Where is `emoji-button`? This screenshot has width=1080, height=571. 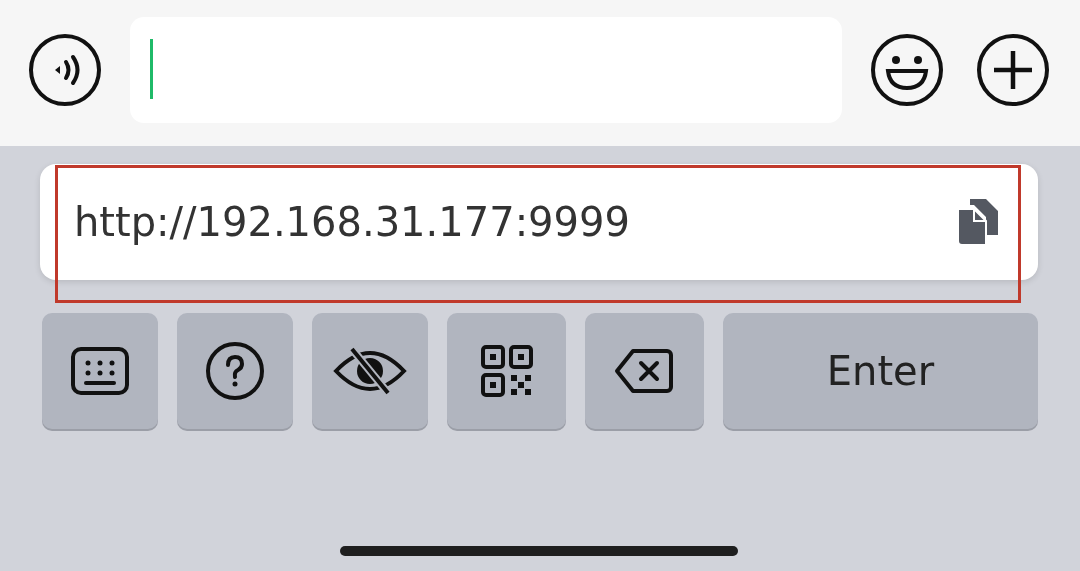 emoji-button is located at coordinates (907, 70).